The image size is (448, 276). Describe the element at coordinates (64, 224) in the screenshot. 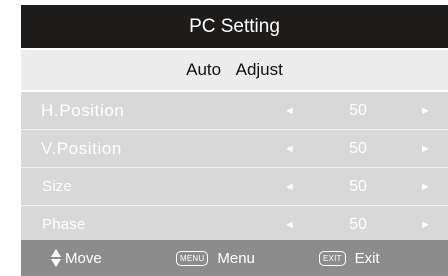

I see `setting-label: Phase` at that location.